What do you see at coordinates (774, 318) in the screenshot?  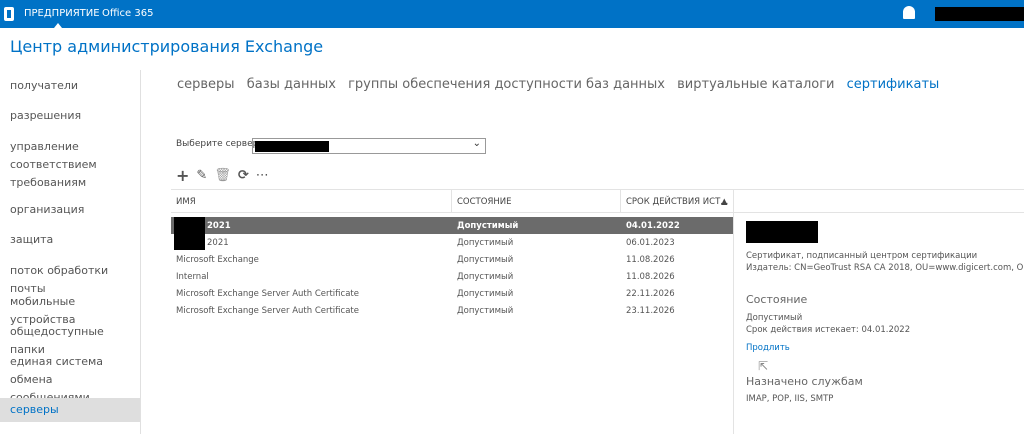 I see `status-value: Допустимый` at bounding box center [774, 318].